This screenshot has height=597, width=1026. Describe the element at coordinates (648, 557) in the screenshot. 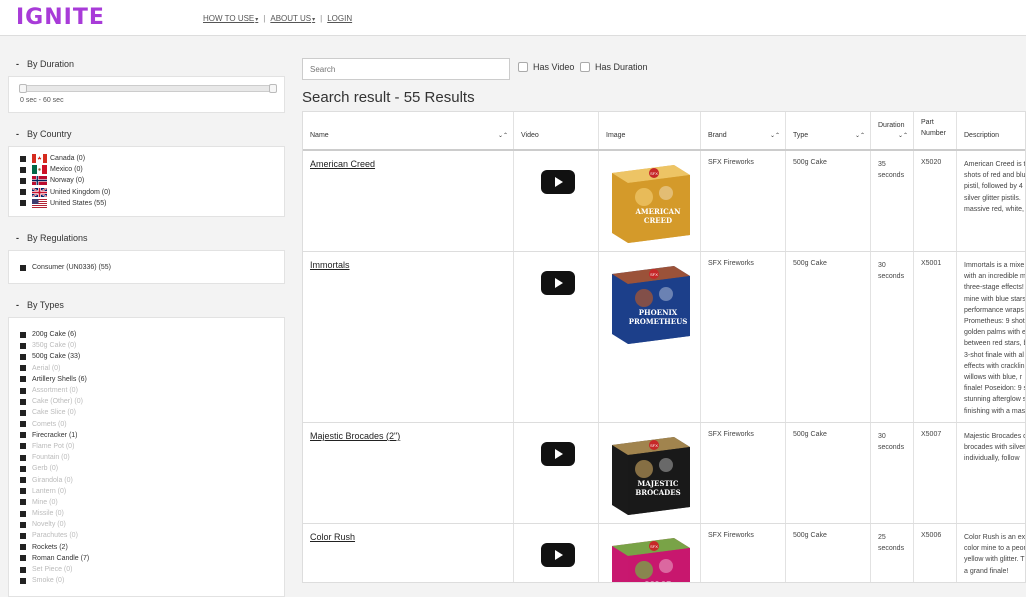

I see `product-image: SFXCOLORRUSH` at that location.